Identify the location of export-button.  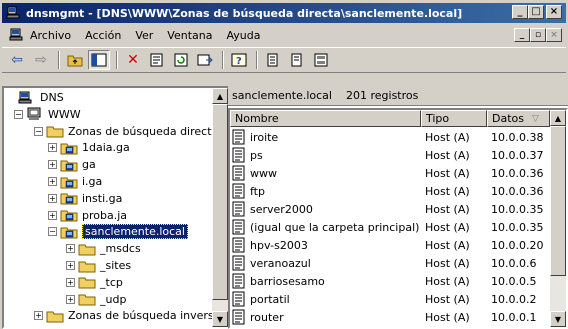
(205, 60).